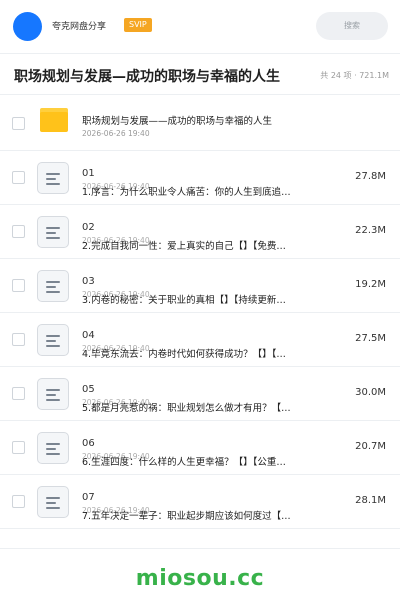 The image size is (400, 600). What do you see at coordinates (200, 26) in the screenshot?
I see `header: 夸克网盘分享 SVIP 搜索` at bounding box center [200, 26].